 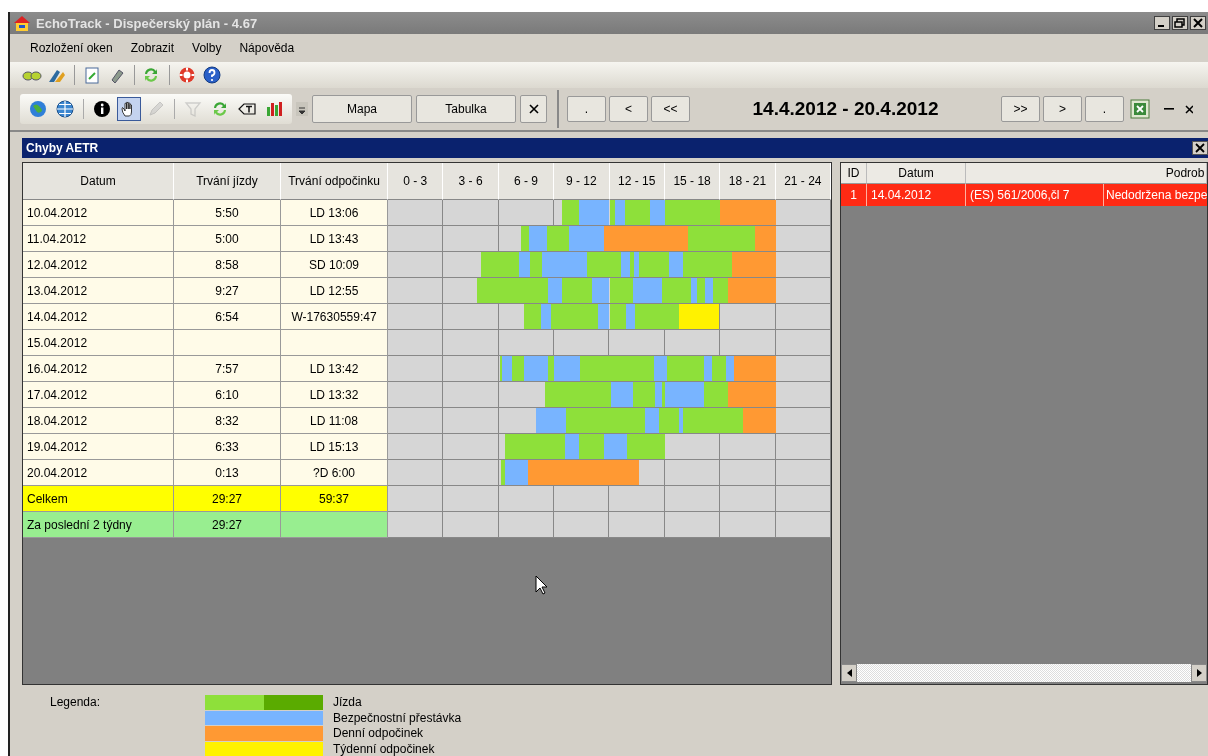 What do you see at coordinates (334, 239) in the screenshot?
I see `table-cell: LD 13:43` at bounding box center [334, 239].